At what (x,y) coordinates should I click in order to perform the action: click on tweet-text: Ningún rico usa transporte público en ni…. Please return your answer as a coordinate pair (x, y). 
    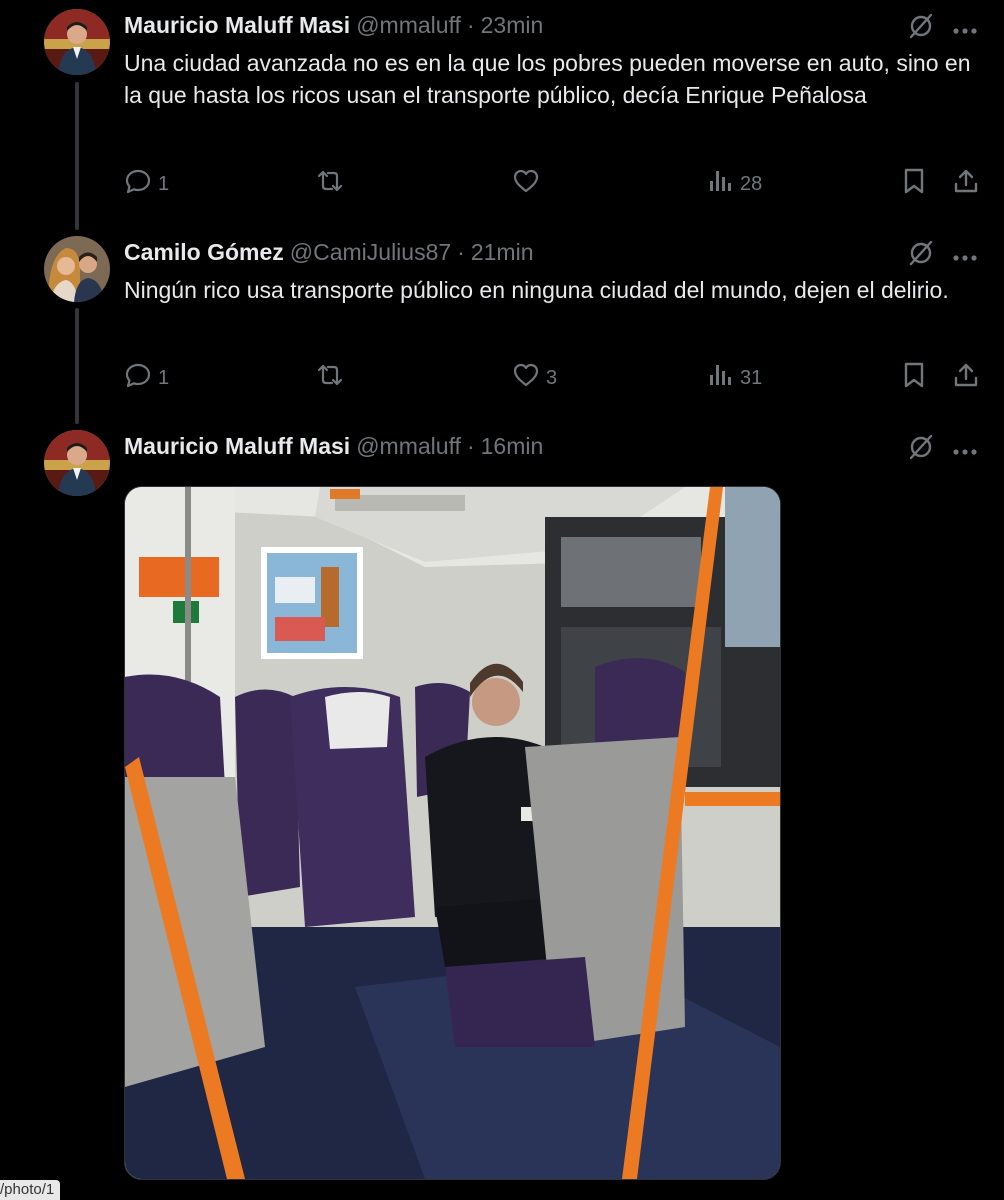
    Looking at the image, I should click on (536, 290).